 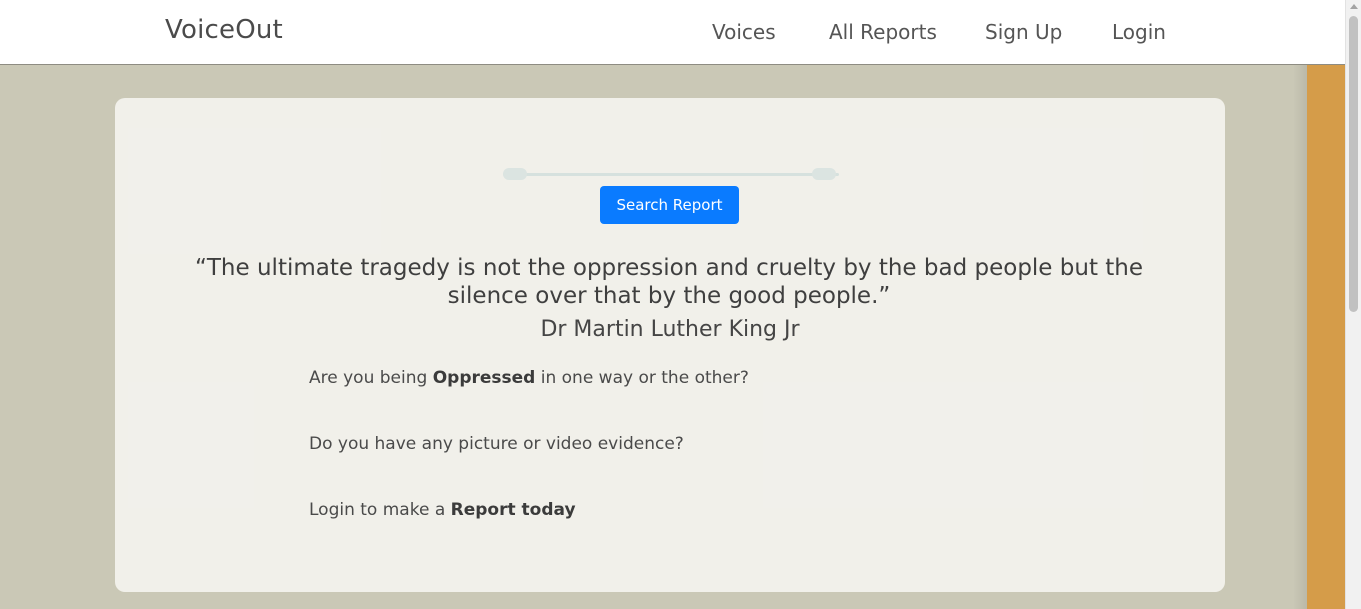 What do you see at coordinates (513, 510) in the screenshot?
I see `prompt-emphasis: Report today` at bounding box center [513, 510].